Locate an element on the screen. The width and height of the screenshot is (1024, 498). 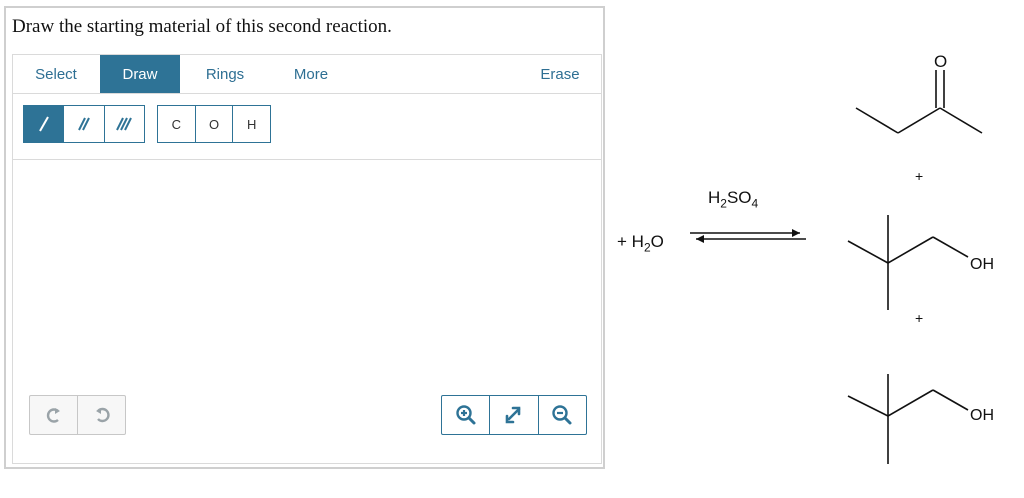
water-o: O is located at coordinates (657, 241).